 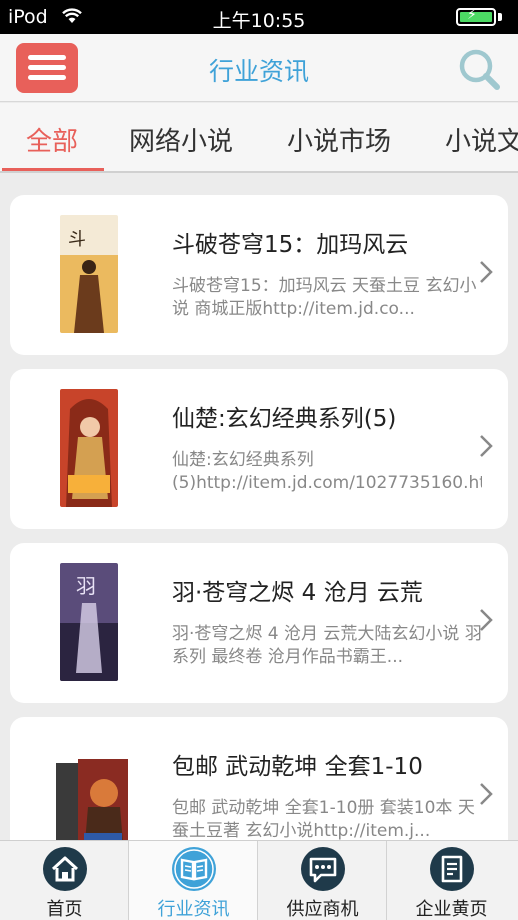 What do you see at coordinates (322, 909) in the screenshot?
I see `tab-supply-label: 供应商机` at bounding box center [322, 909].